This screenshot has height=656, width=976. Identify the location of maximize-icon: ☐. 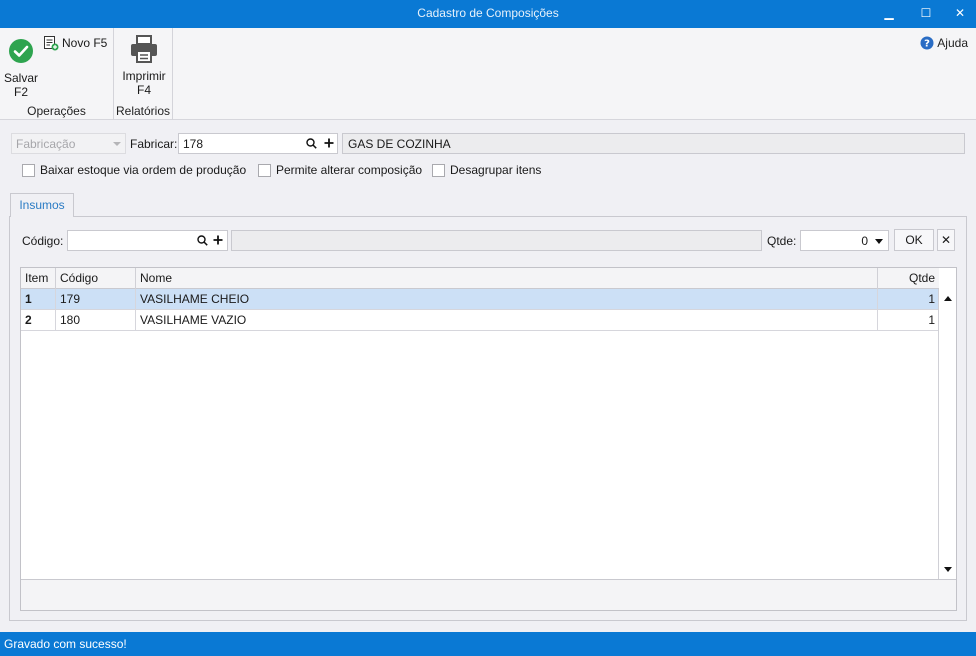
(926, 13).